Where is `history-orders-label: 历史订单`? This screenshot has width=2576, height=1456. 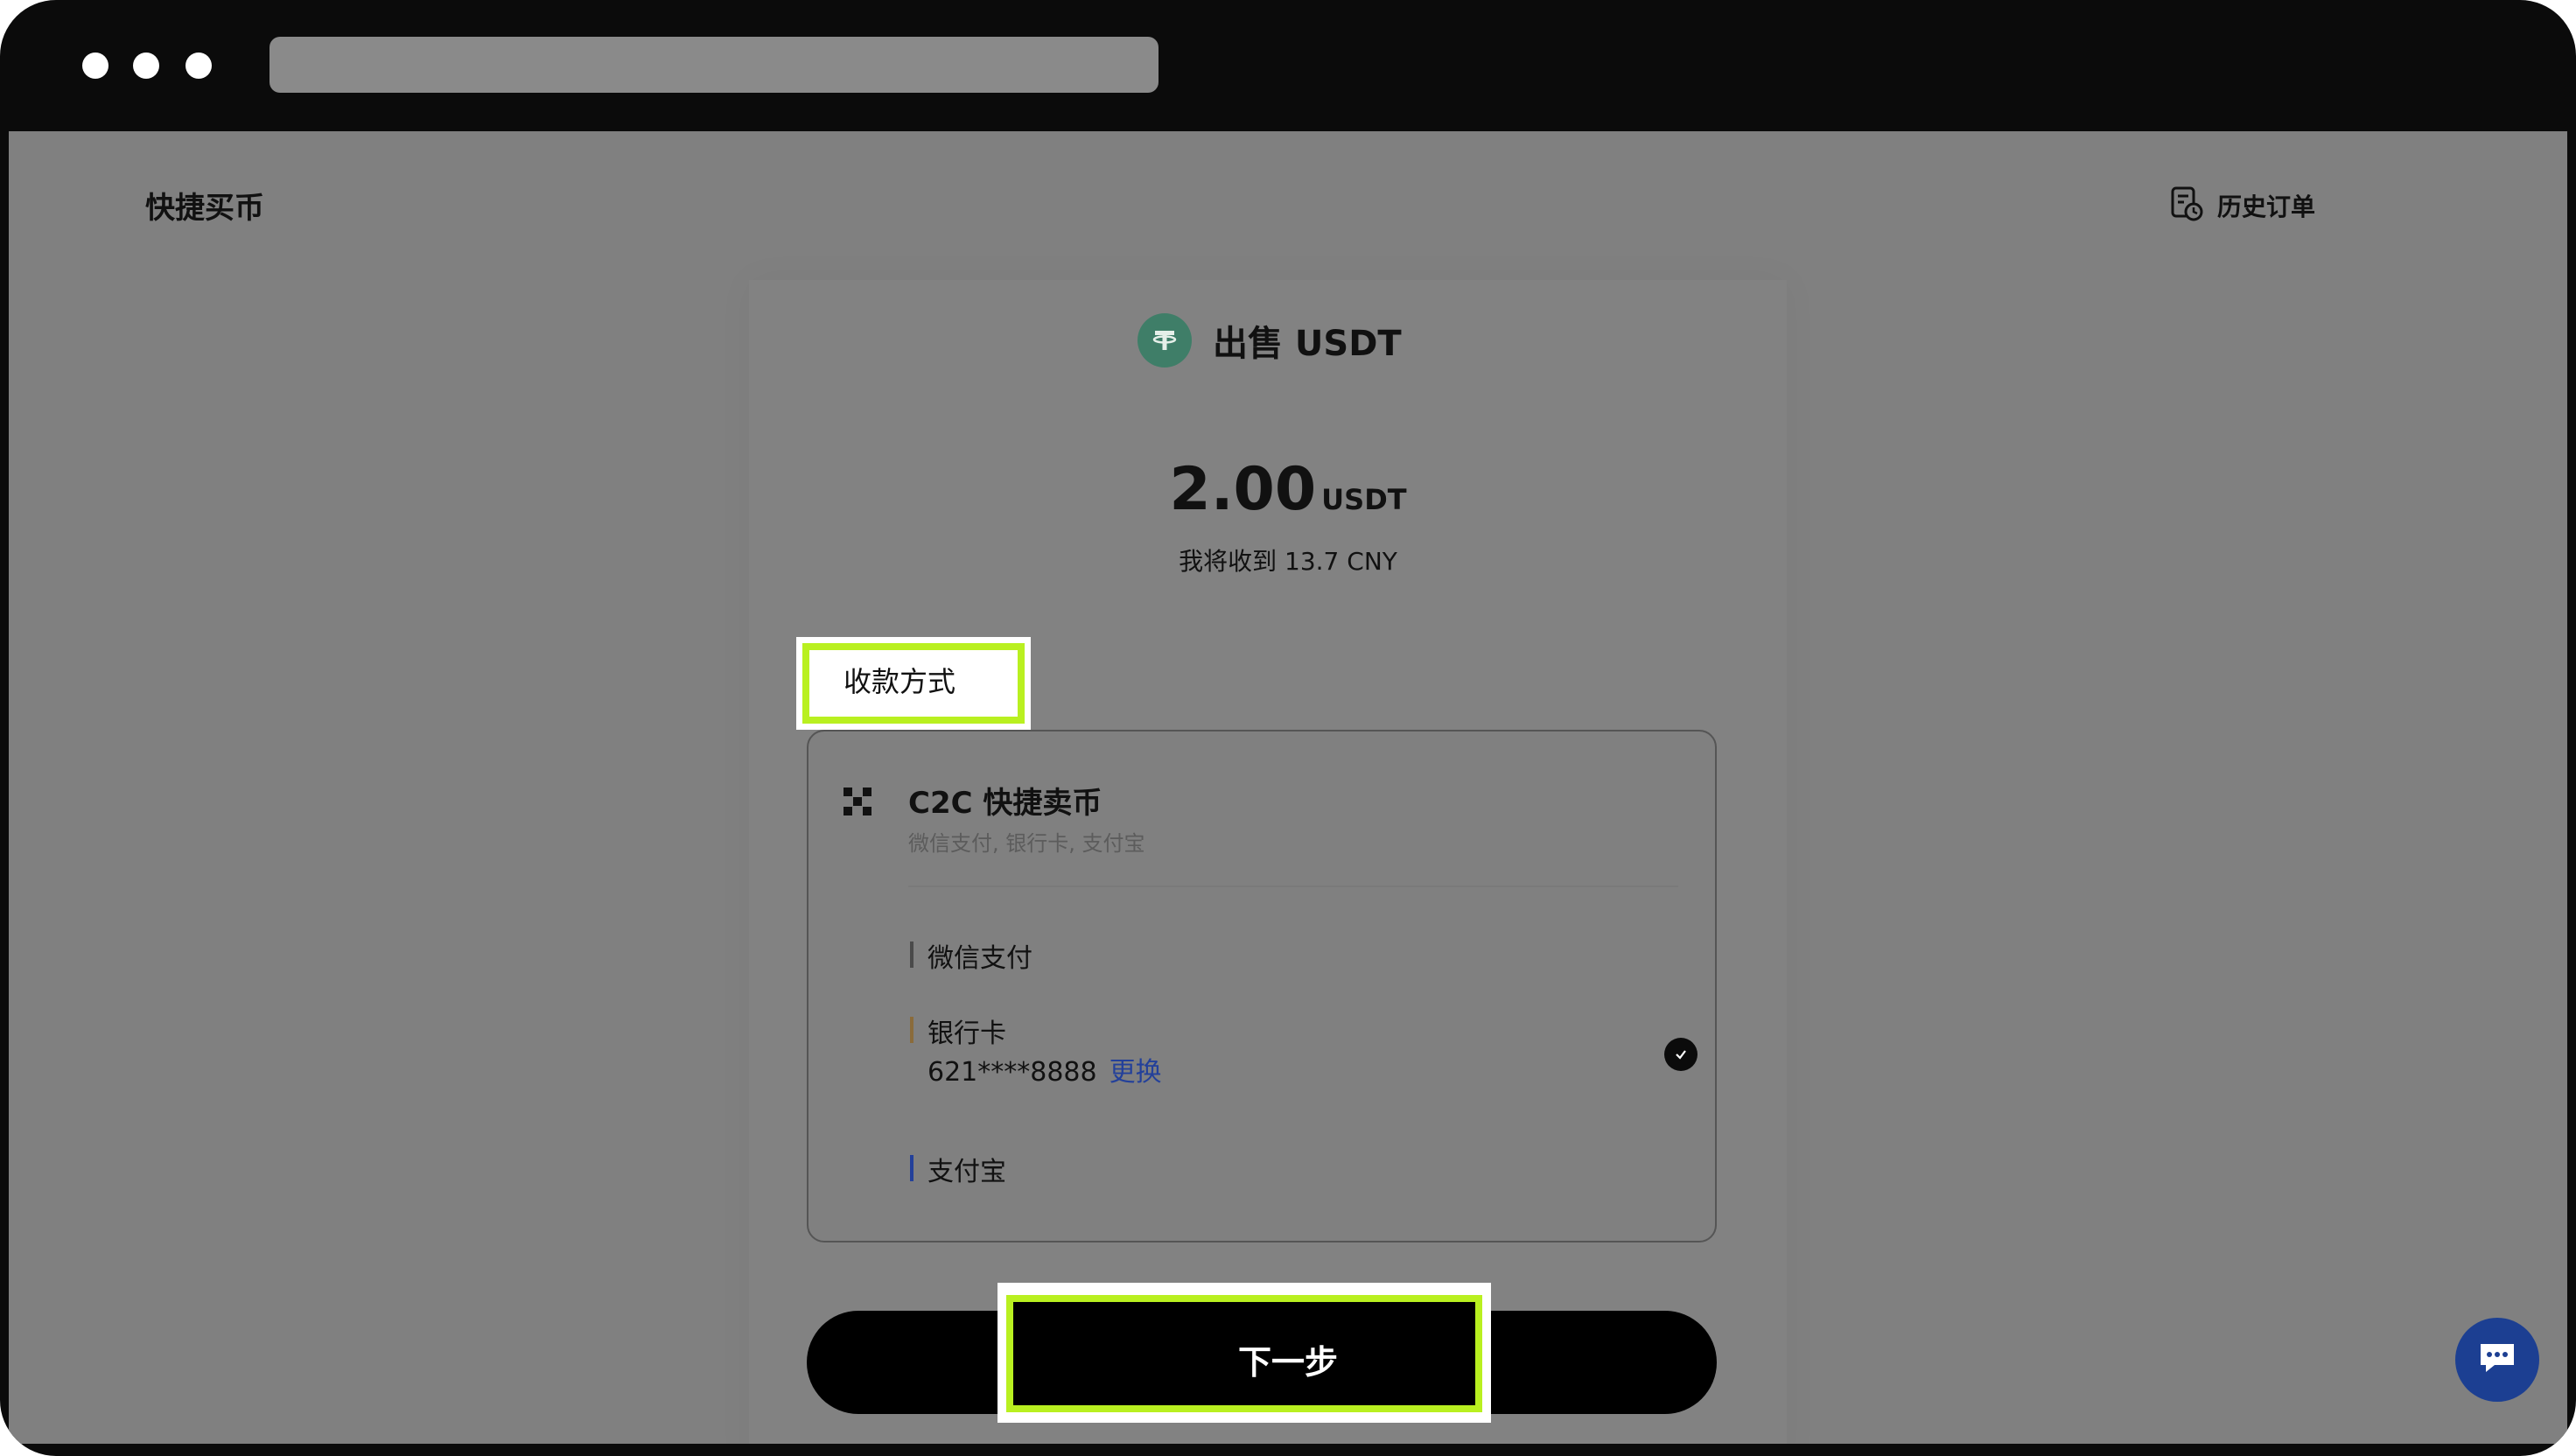
history-orders-label: 历史订单 is located at coordinates (2266, 206).